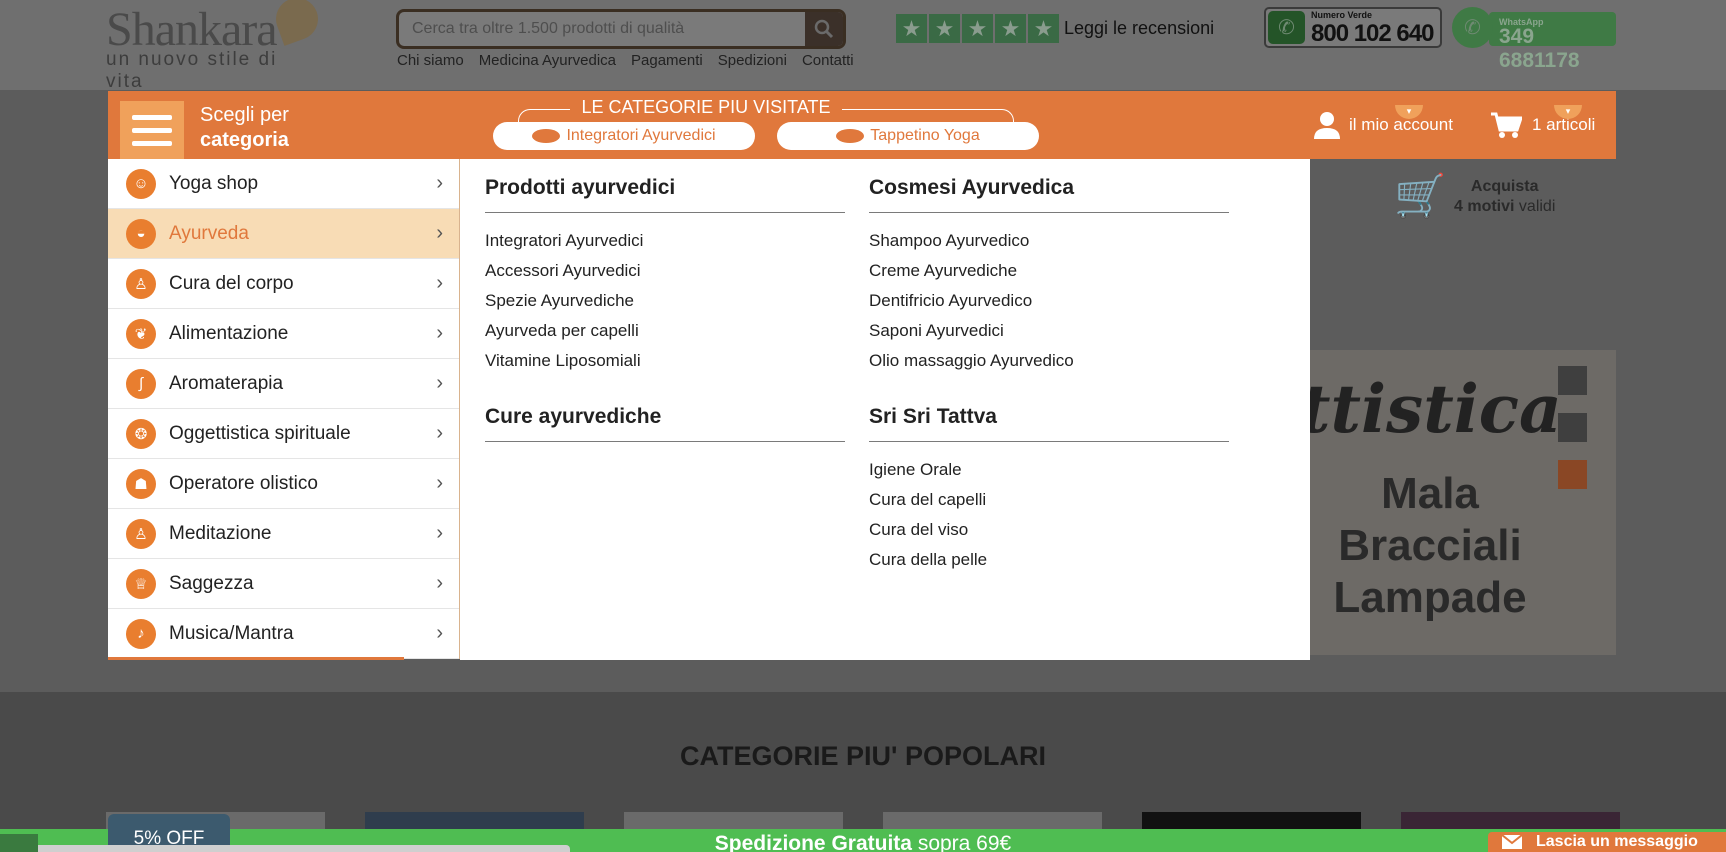 This screenshot has width=1726, height=852. Describe the element at coordinates (283, 234) in the screenshot. I see `sidebar-item-ayurveda: ◒ Ayurveda ›` at that location.